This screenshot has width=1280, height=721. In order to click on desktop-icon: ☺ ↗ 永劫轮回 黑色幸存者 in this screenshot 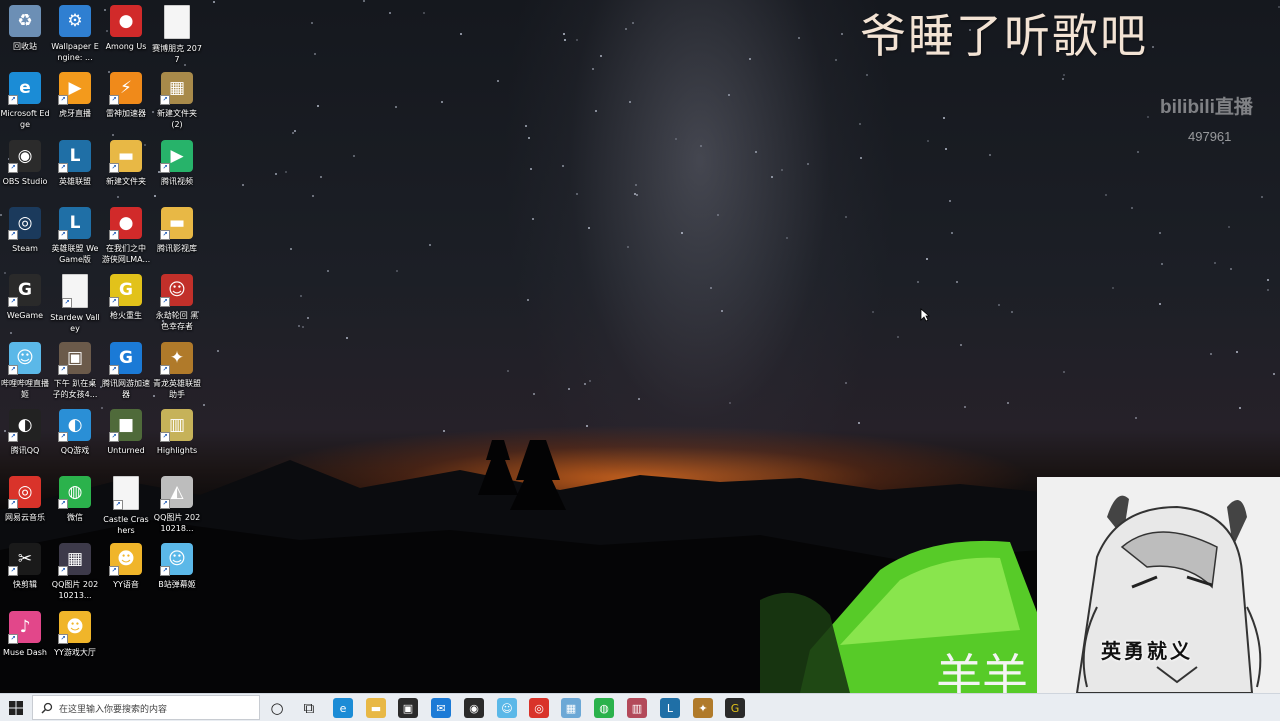, I will do `click(177, 303)`.